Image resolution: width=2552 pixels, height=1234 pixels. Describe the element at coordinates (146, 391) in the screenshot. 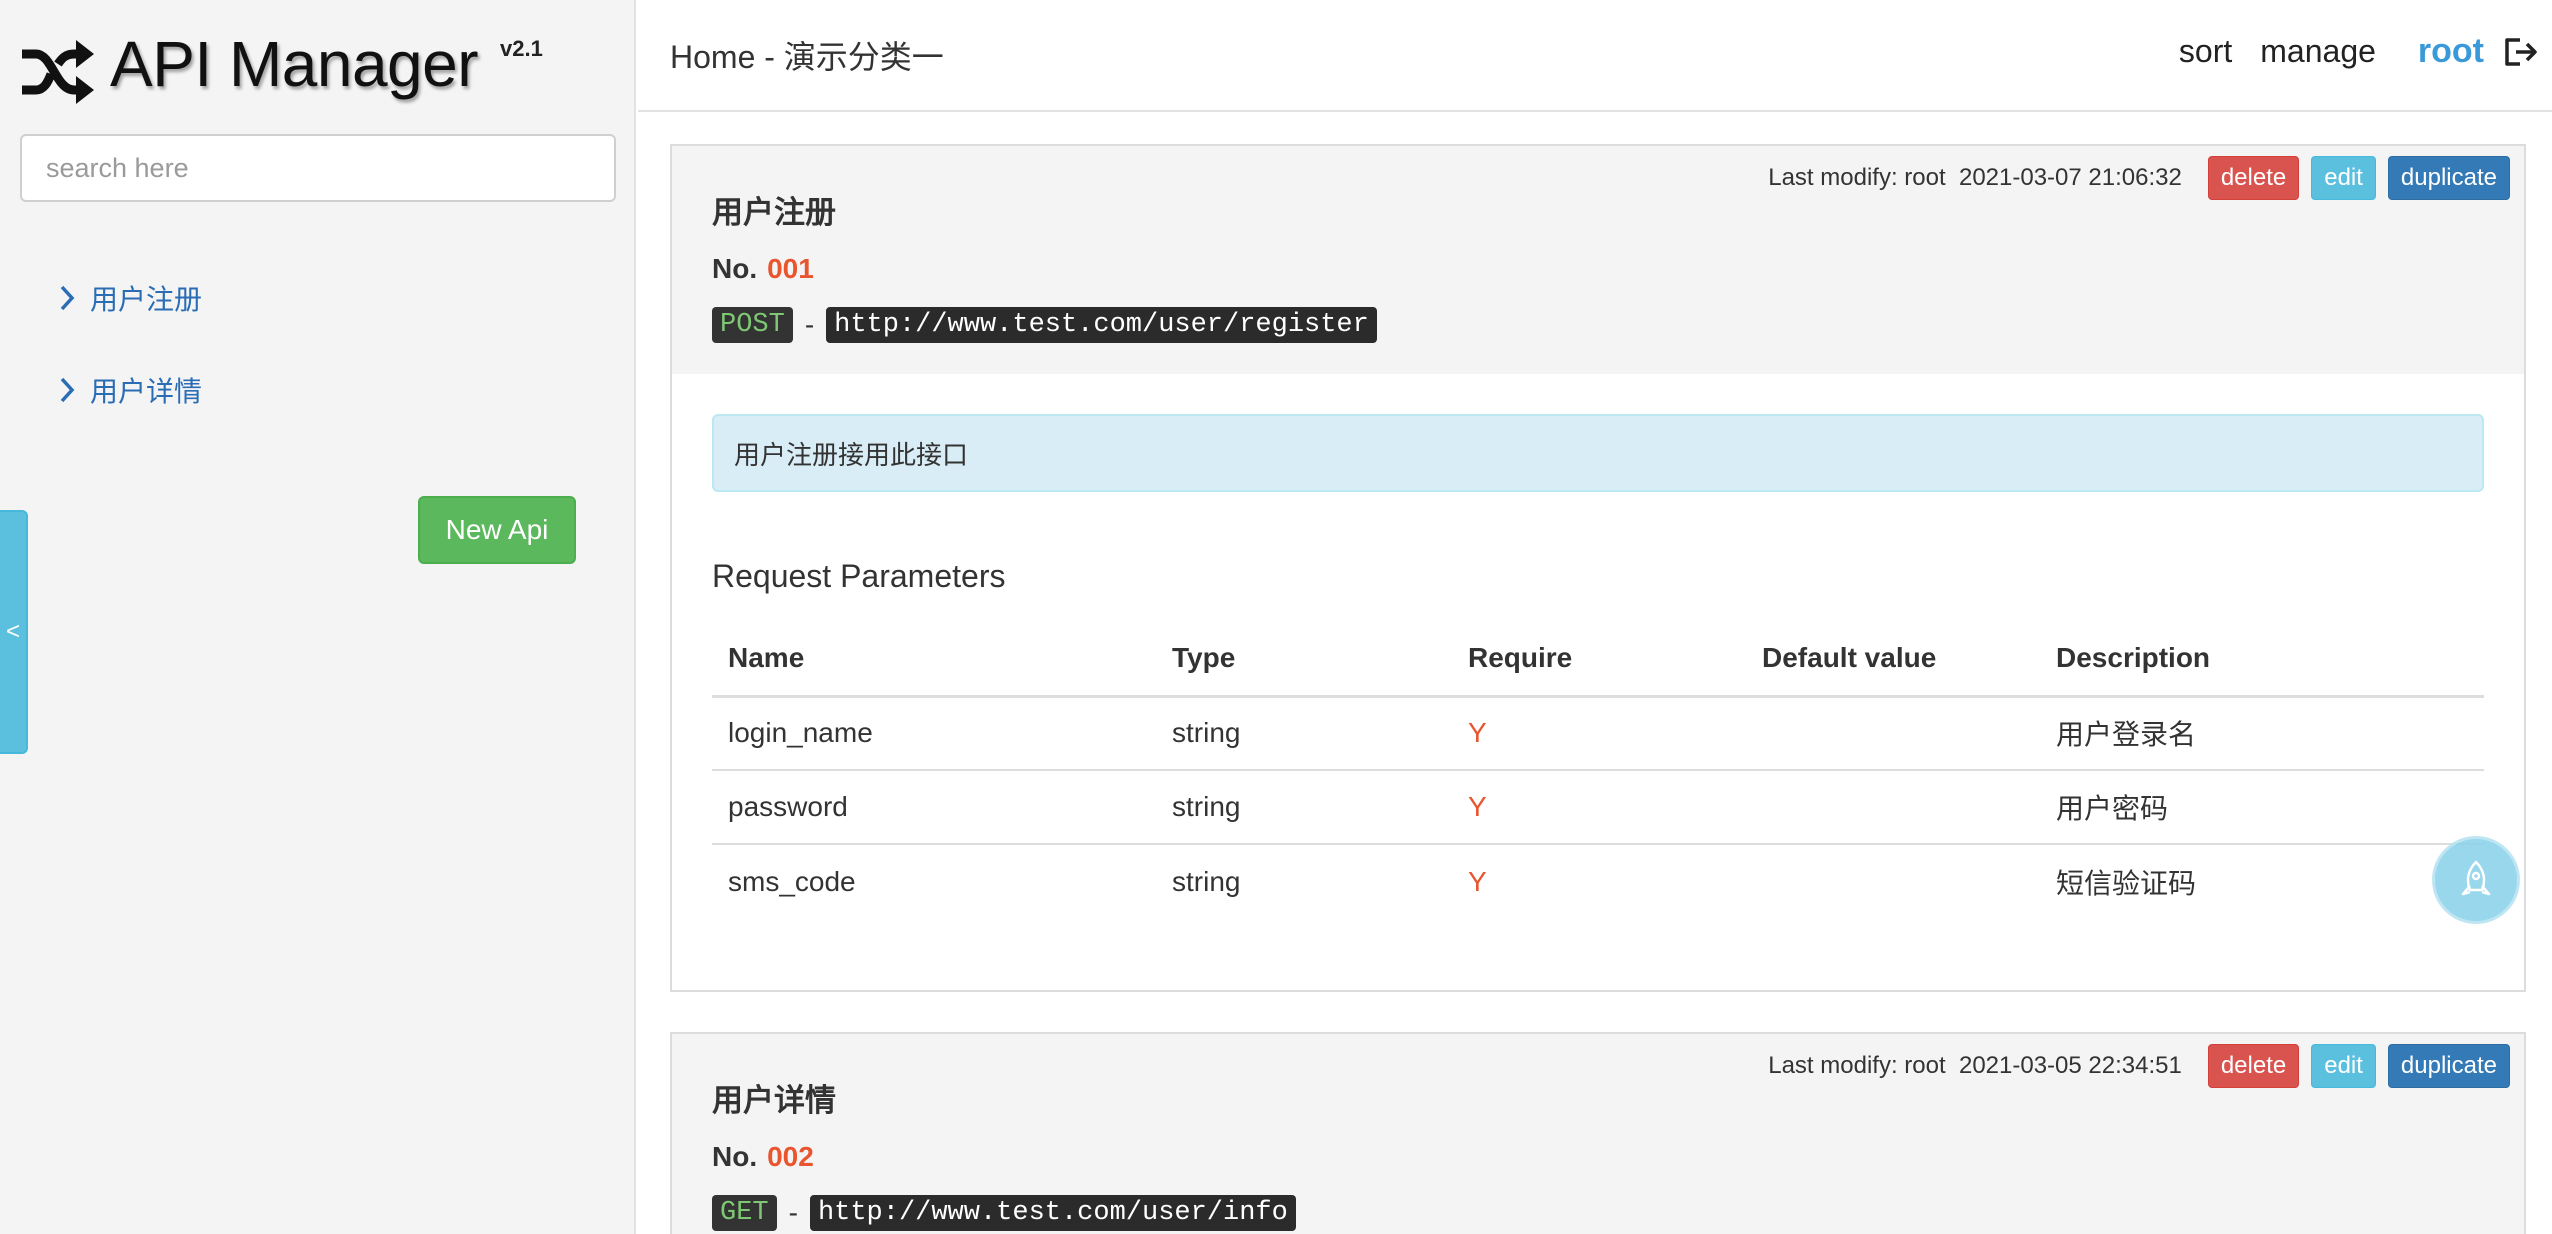

I see `sidebar-item-label: 用户详情` at that location.